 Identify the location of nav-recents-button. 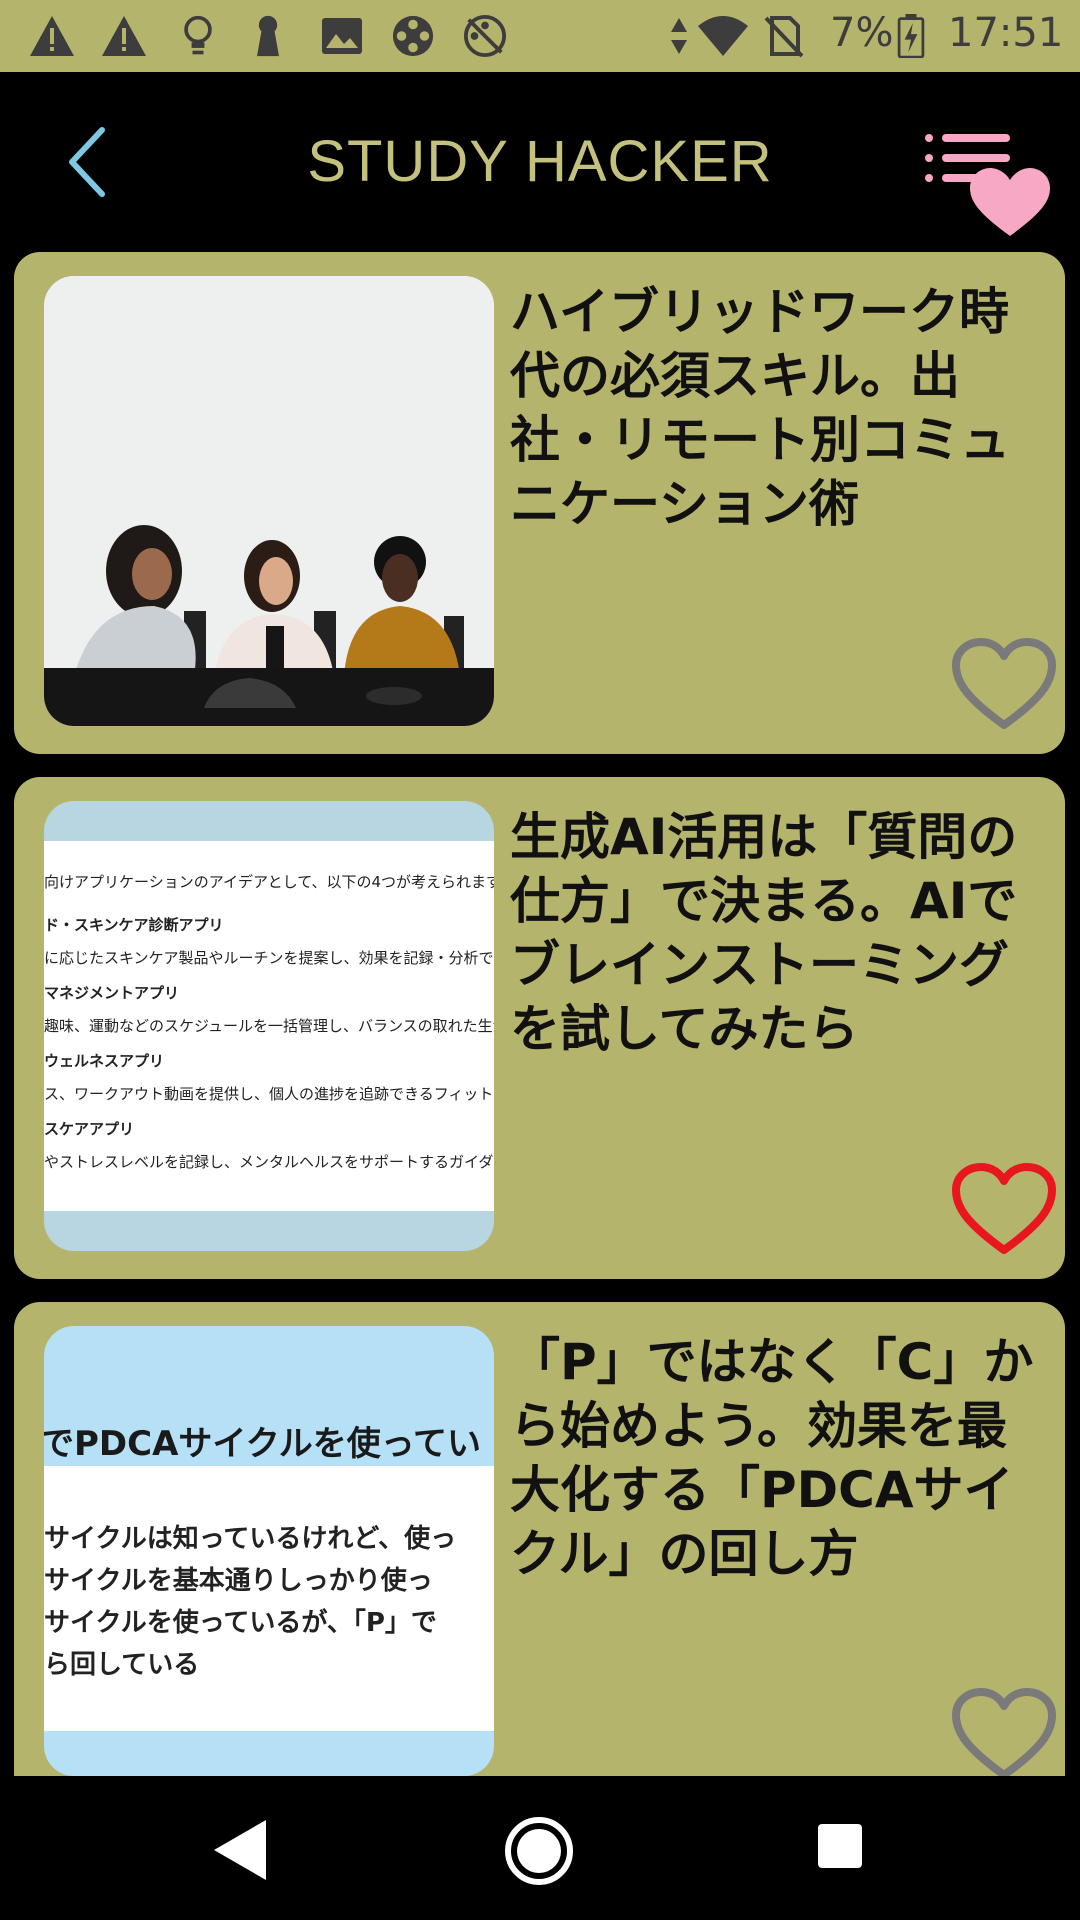
(840, 1846).